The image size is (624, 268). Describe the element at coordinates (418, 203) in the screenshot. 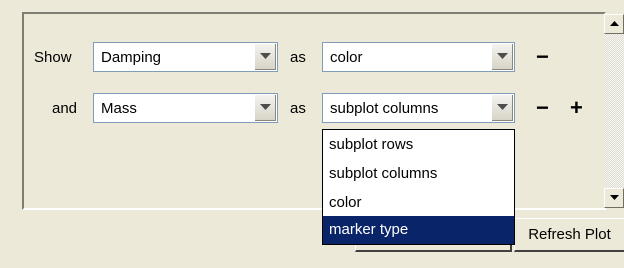

I see `dropdown-option-color: color` at that location.